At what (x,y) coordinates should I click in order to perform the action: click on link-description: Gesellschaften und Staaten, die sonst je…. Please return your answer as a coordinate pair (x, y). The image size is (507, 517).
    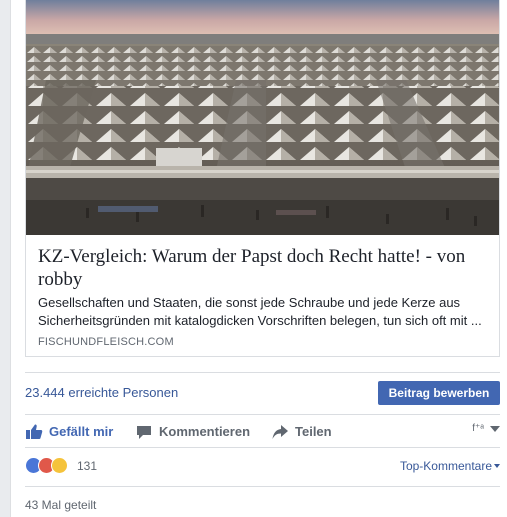
    Looking at the image, I should click on (260, 311).